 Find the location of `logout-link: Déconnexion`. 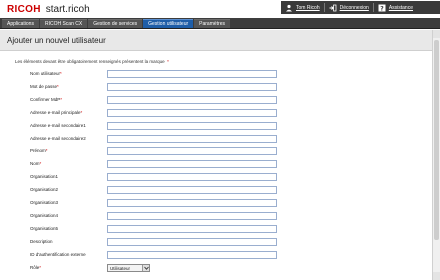

logout-link: Déconnexion is located at coordinates (354, 8).